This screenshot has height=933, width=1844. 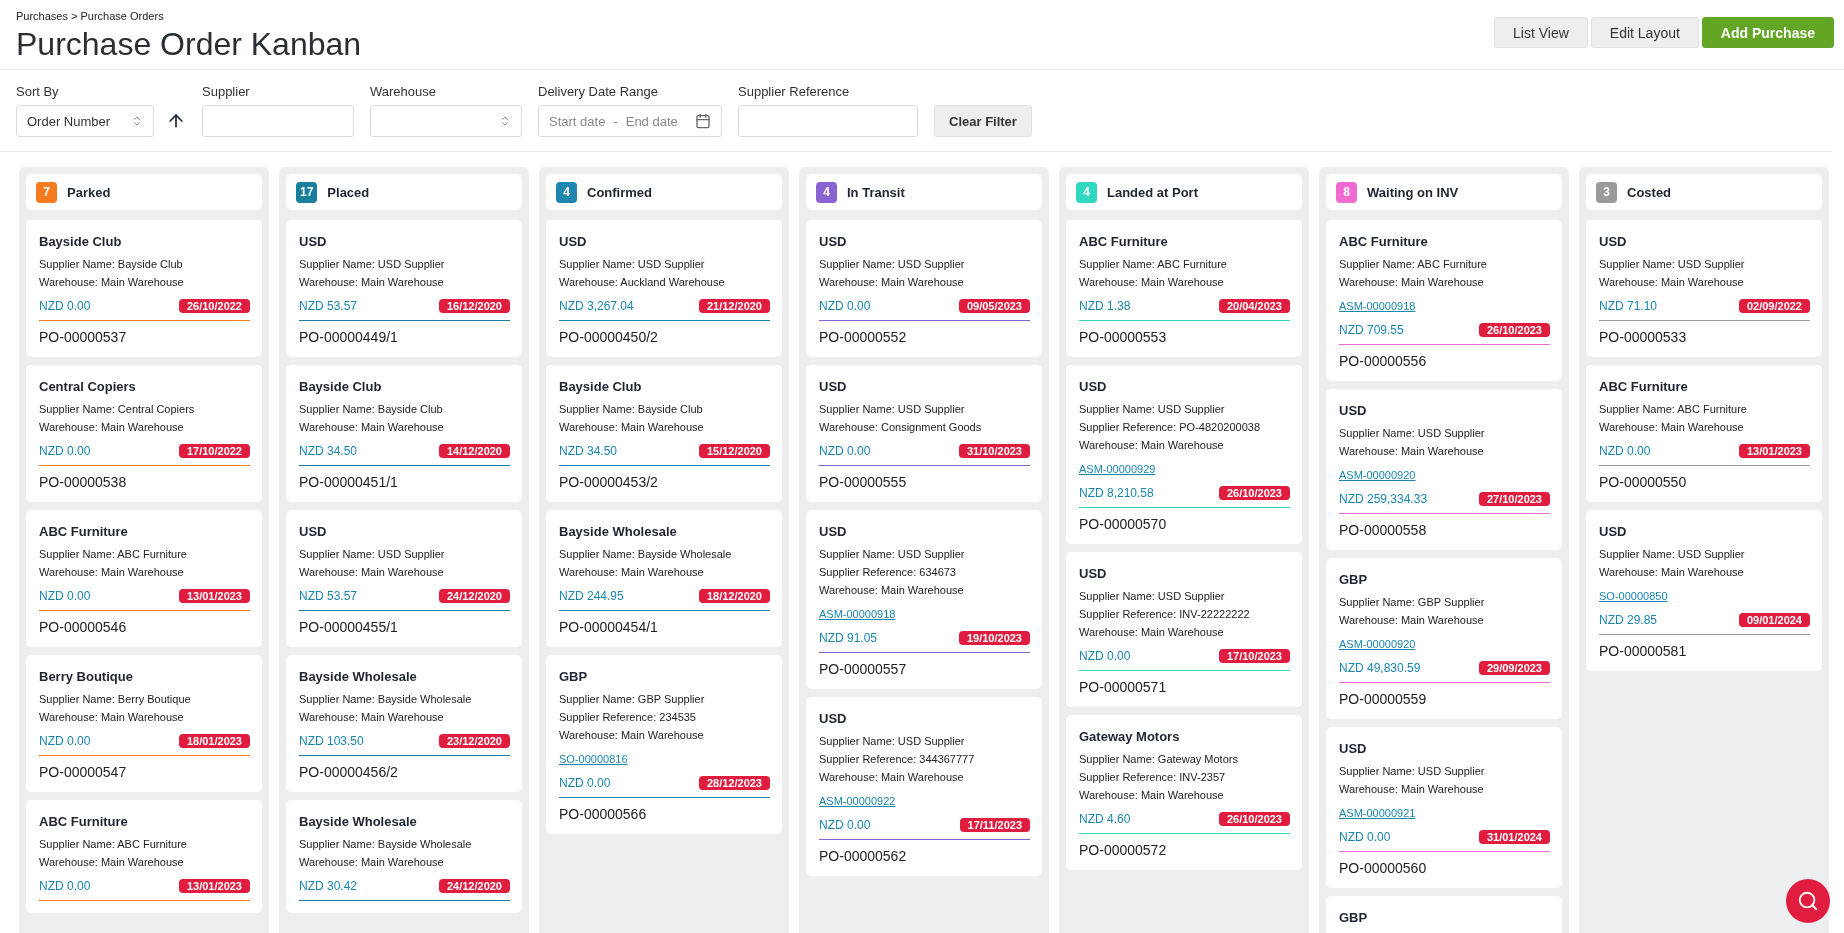 I want to click on order-amount: NZD 91.05, so click(x=848, y=638).